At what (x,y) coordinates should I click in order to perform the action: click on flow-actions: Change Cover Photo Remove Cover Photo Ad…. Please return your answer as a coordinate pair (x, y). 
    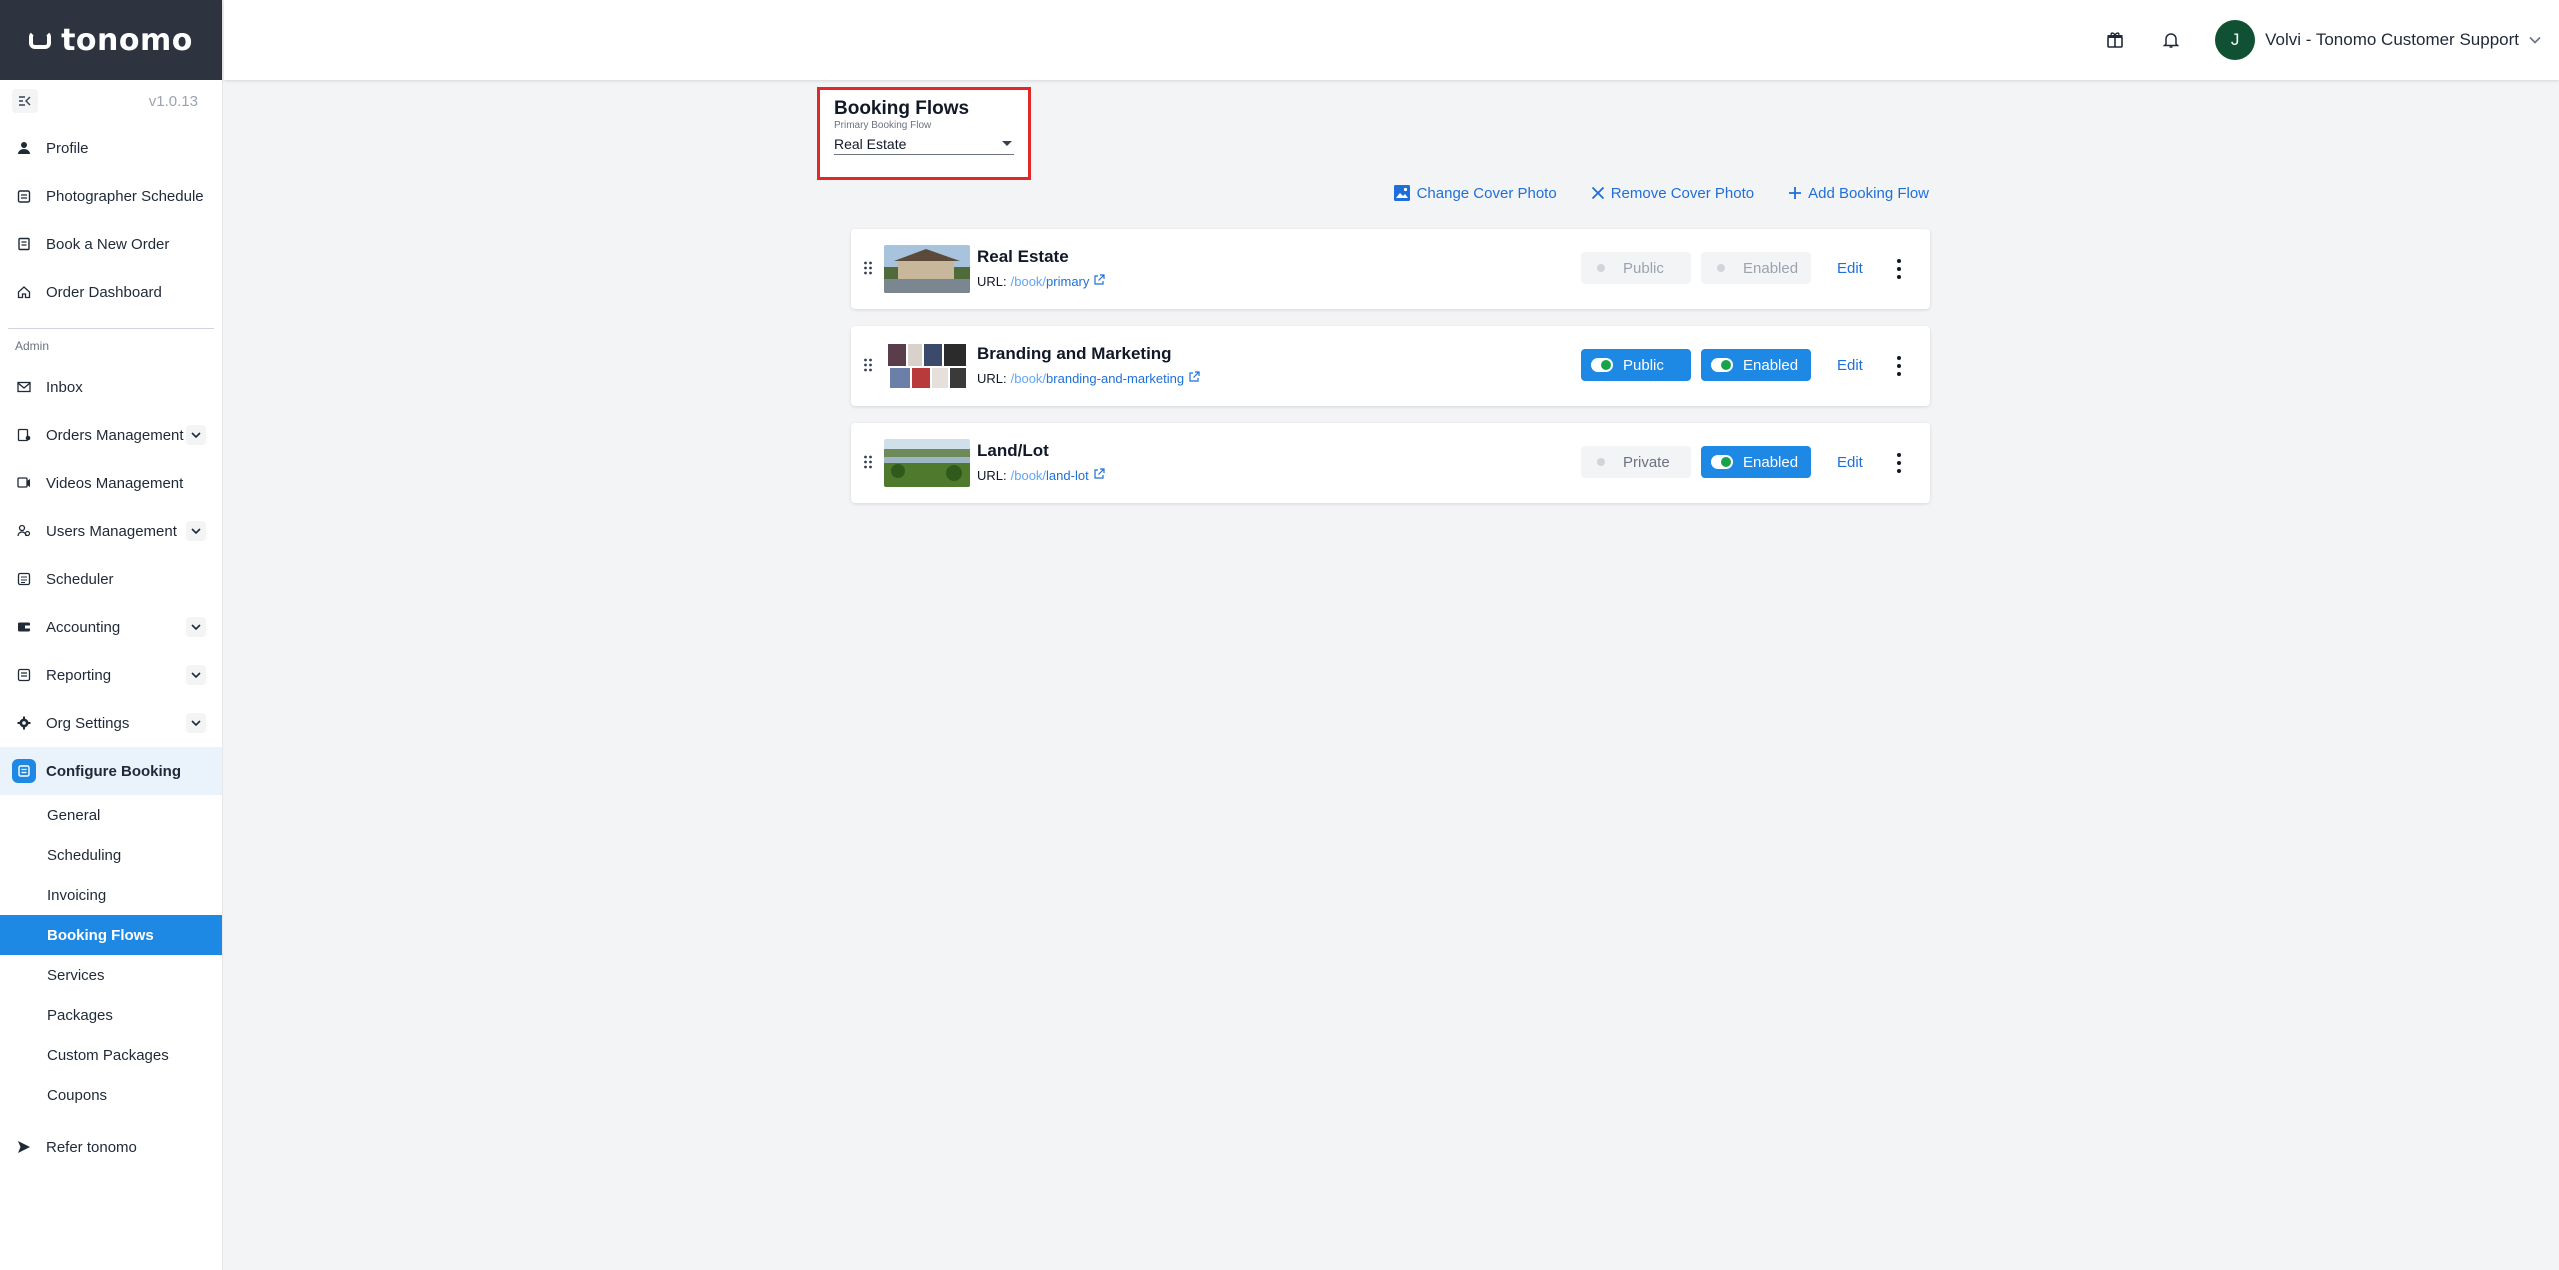
    Looking at the image, I should click on (1661, 193).